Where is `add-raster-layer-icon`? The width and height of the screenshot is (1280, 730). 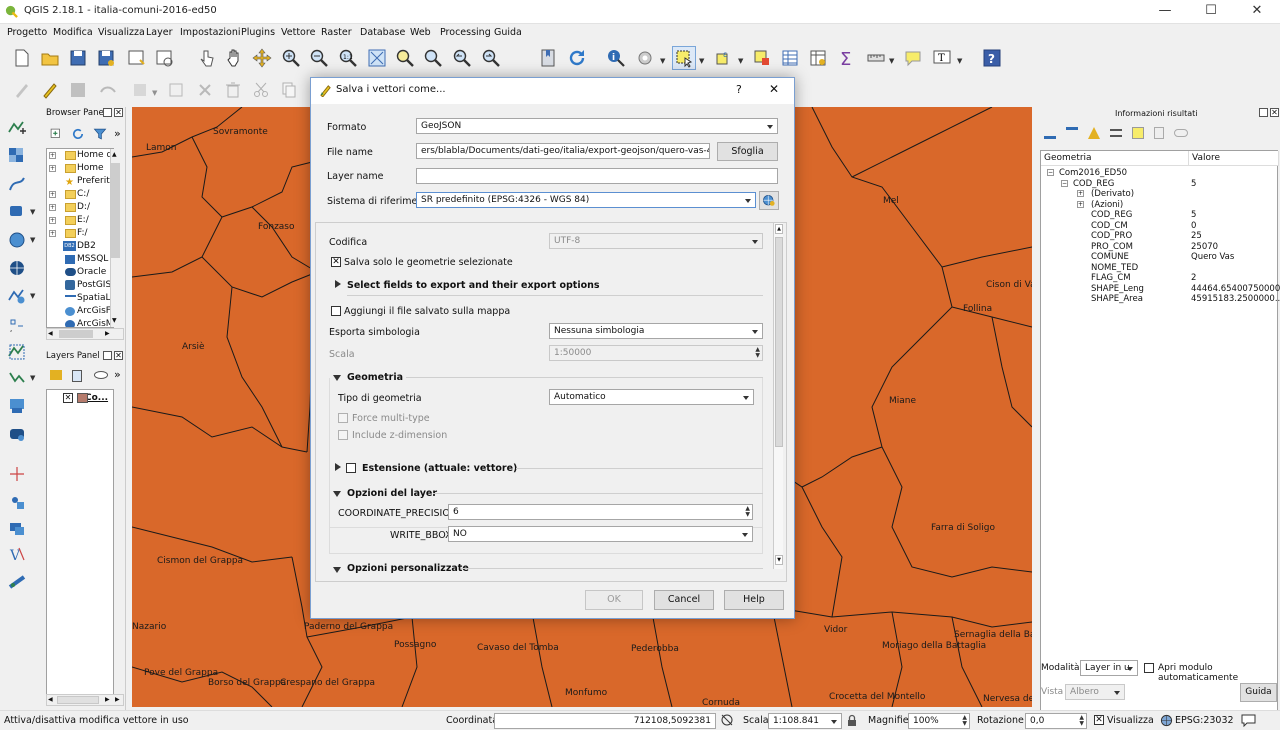
add-raster-layer-icon is located at coordinates (17, 156).